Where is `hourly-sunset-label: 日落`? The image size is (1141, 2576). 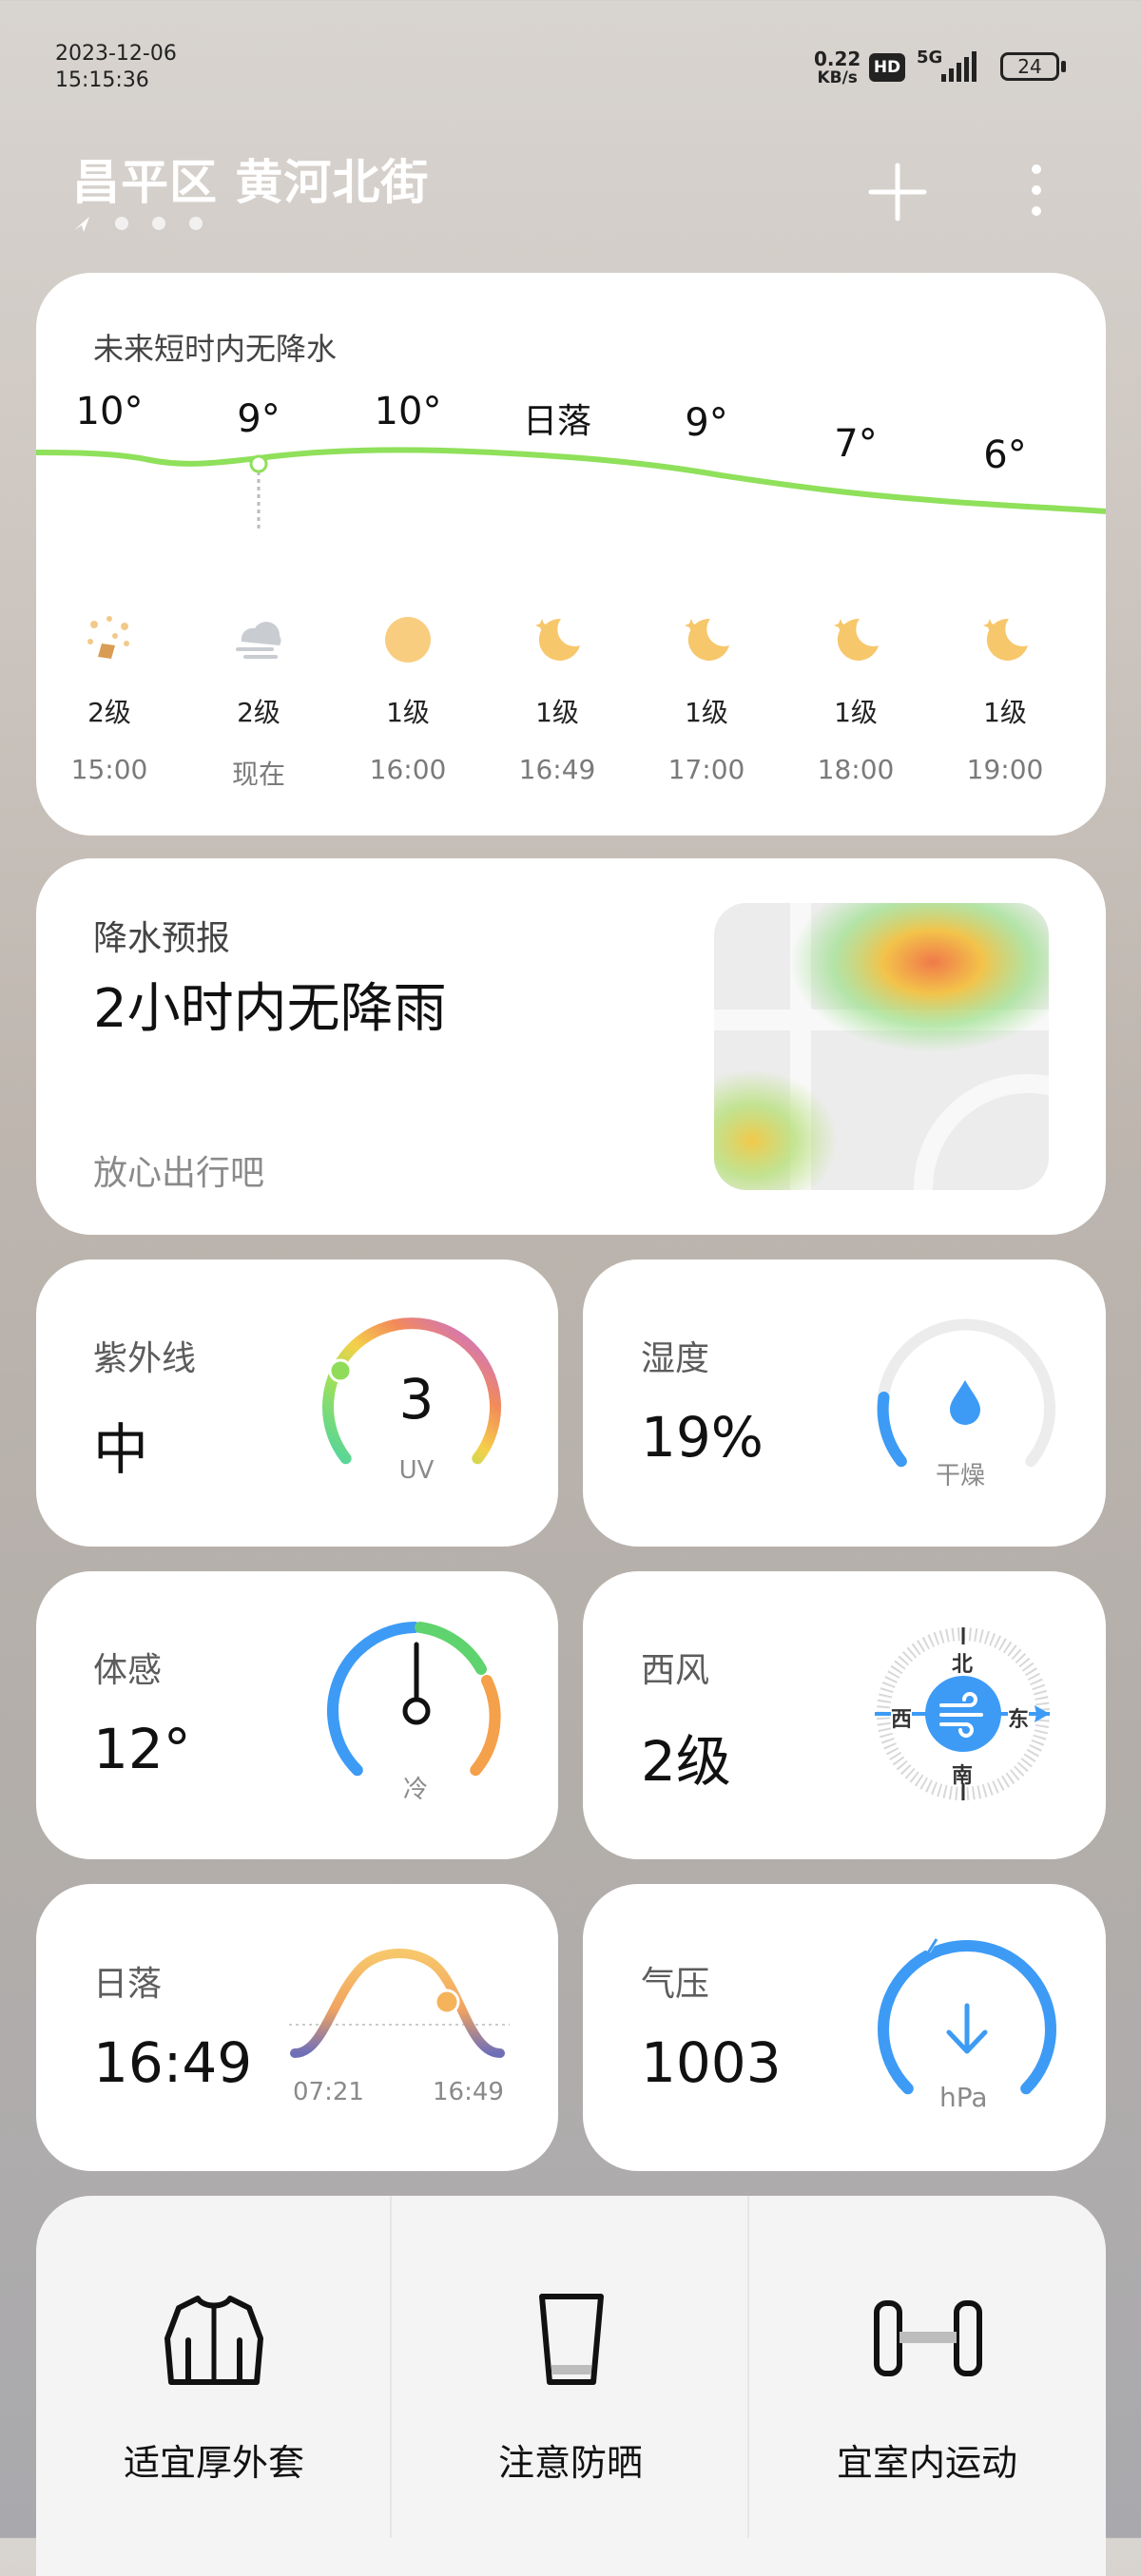 hourly-sunset-label: 日落 is located at coordinates (557, 422).